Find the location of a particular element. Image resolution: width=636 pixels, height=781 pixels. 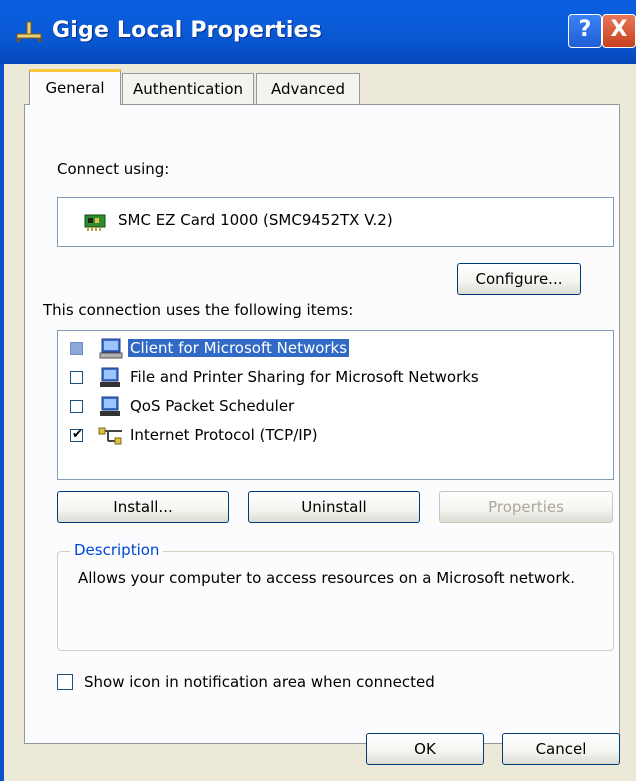

adapter-name: SMC EZ Card 1000 (SMC9452TX V.2) is located at coordinates (255, 220).